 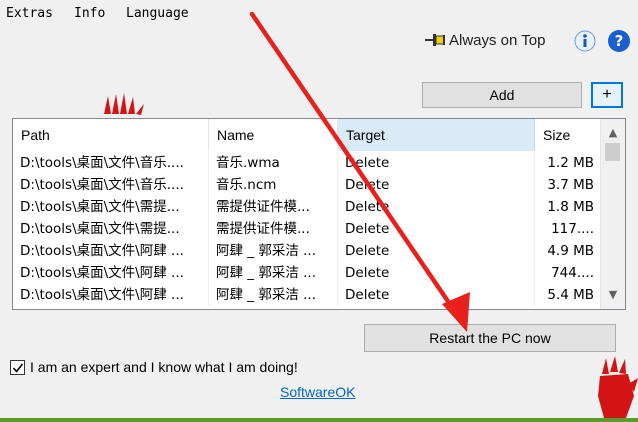 I want to click on menu-bar: Extras Info Language, so click(x=319, y=14).